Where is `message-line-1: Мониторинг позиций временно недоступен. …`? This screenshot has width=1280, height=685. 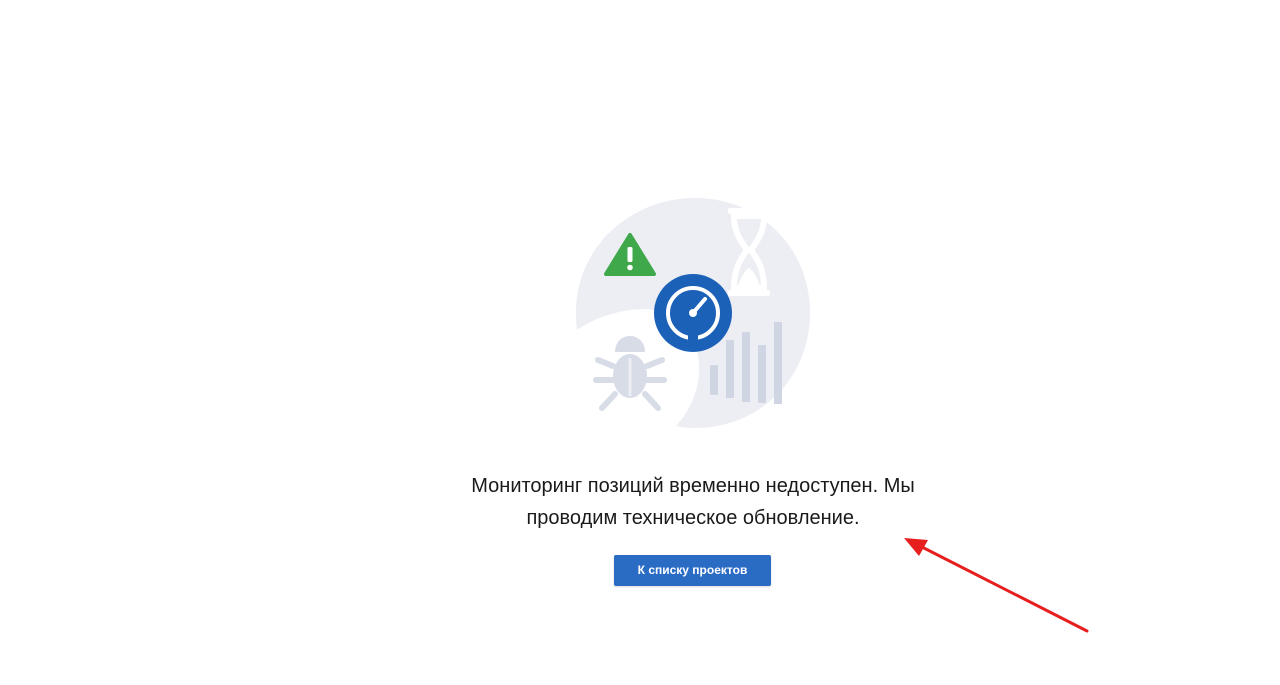 message-line-1: Мониторинг позиций временно недоступен. … is located at coordinates (693, 486).